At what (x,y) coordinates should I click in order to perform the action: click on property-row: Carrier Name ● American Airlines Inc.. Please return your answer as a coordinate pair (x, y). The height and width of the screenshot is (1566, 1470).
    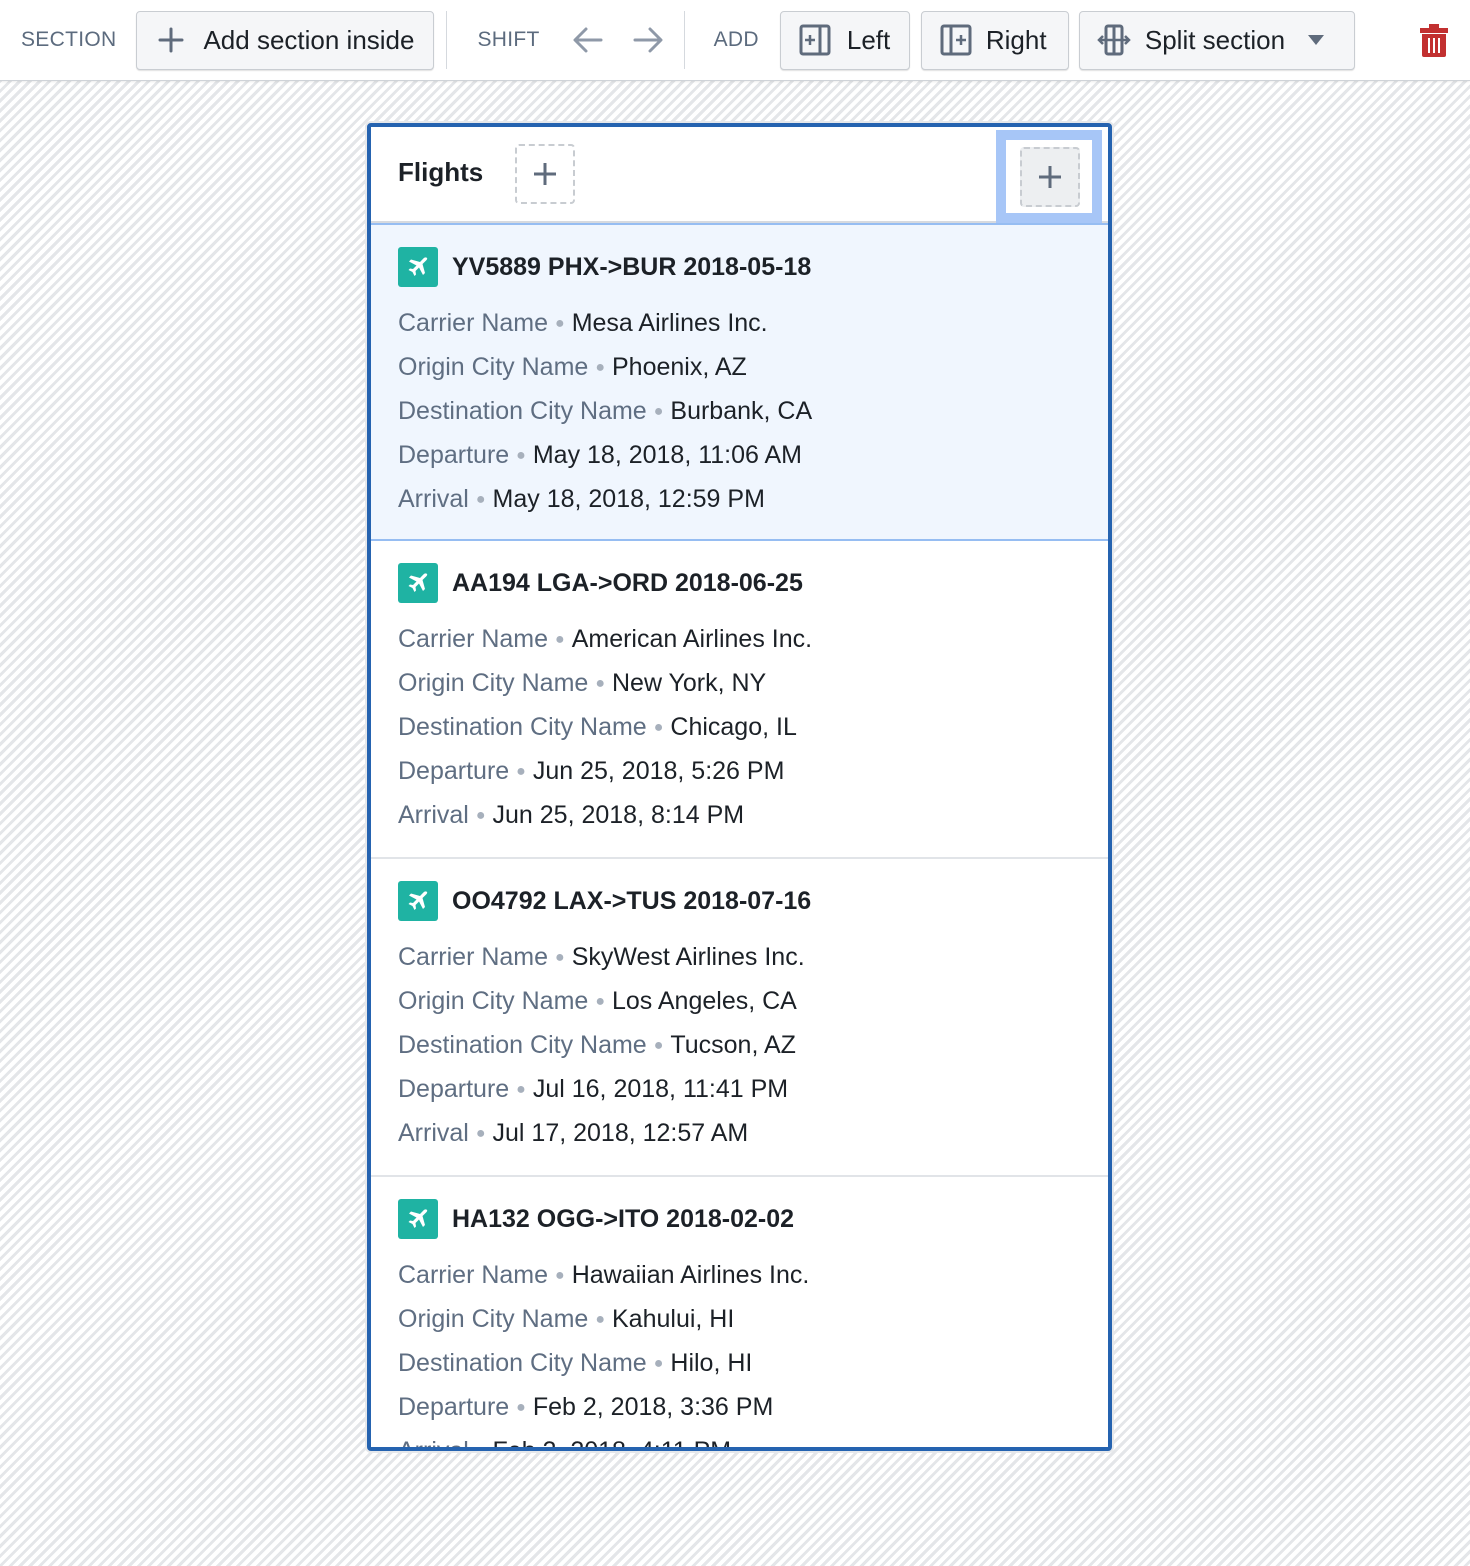
    Looking at the image, I should click on (739, 639).